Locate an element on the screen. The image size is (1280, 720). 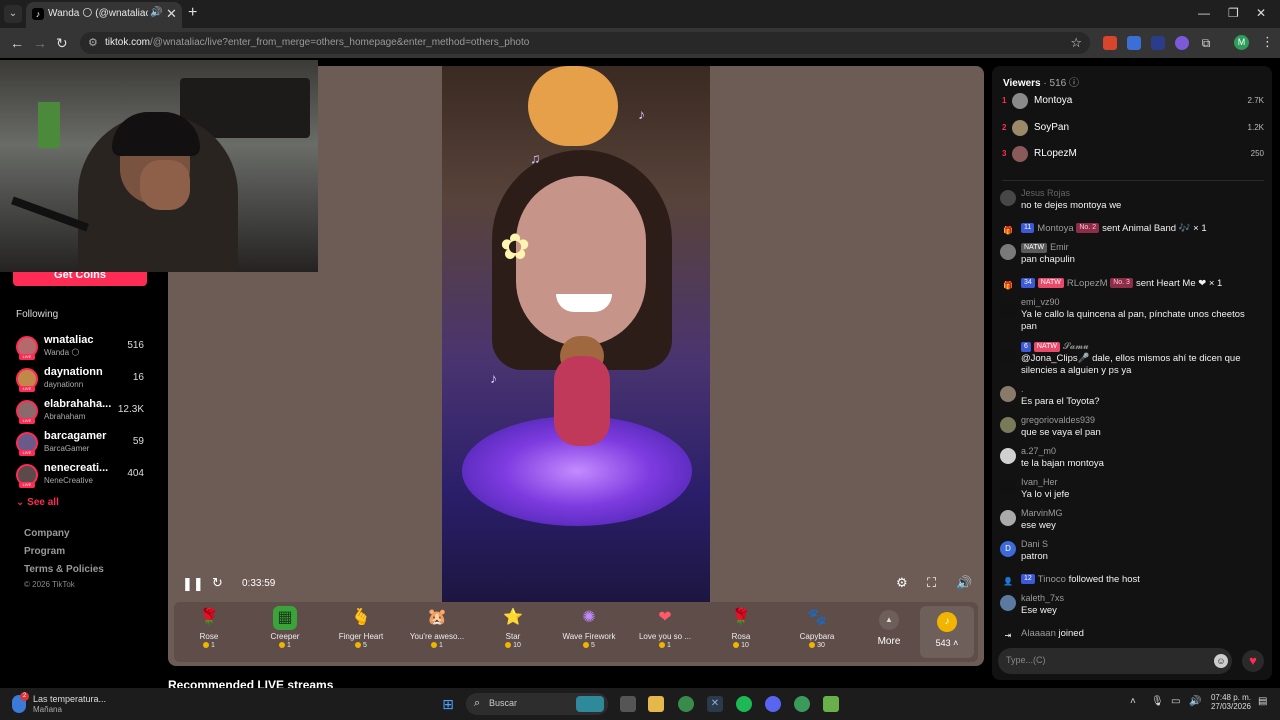
active-tab: ♪ Wanda 🌕 (@wnataliac) is LIVE 🔊 ✕ is located at coordinates (104, 15).